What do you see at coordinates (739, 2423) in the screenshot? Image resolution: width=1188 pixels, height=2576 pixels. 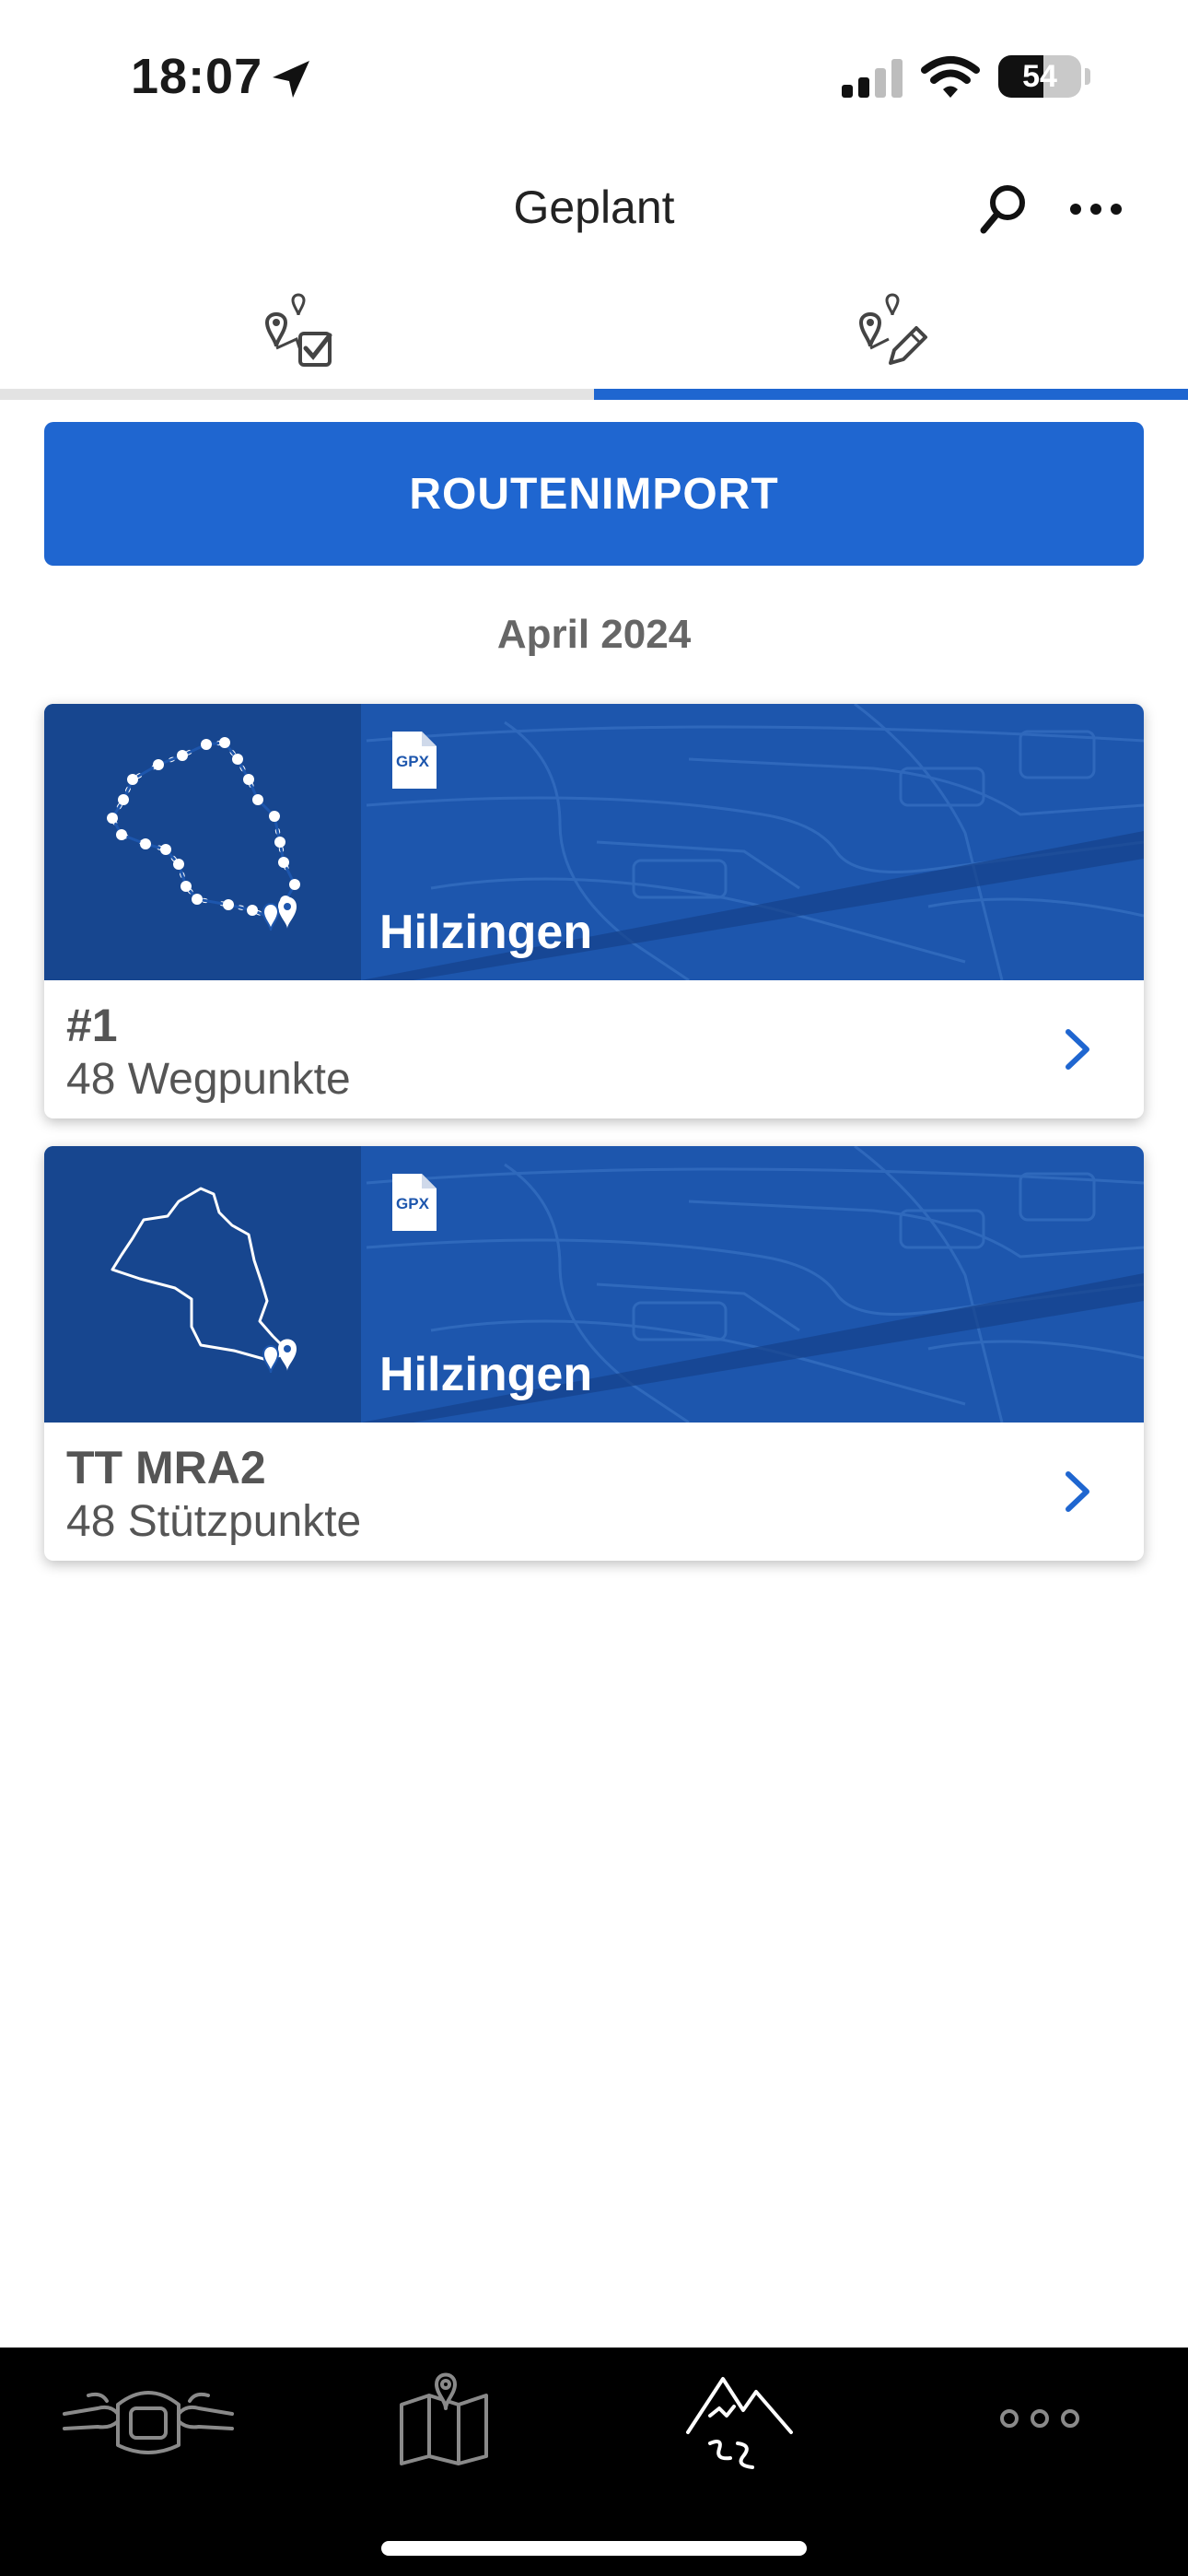 I see `mountains-route-icon` at bounding box center [739, 2423].